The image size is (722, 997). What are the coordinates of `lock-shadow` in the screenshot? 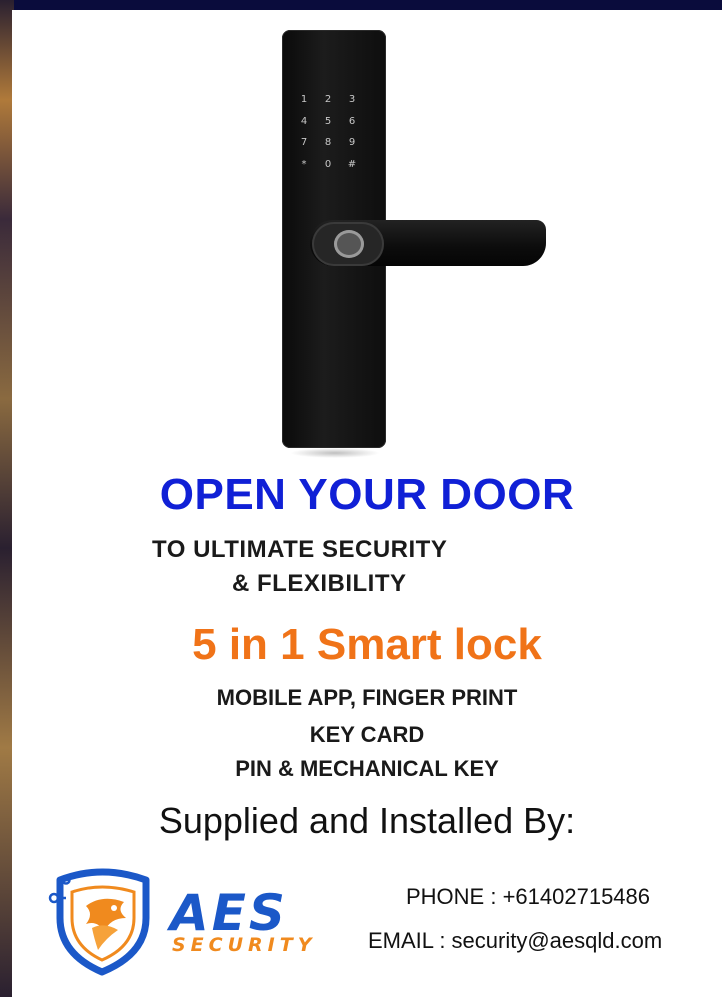 It's located at (335, 453).